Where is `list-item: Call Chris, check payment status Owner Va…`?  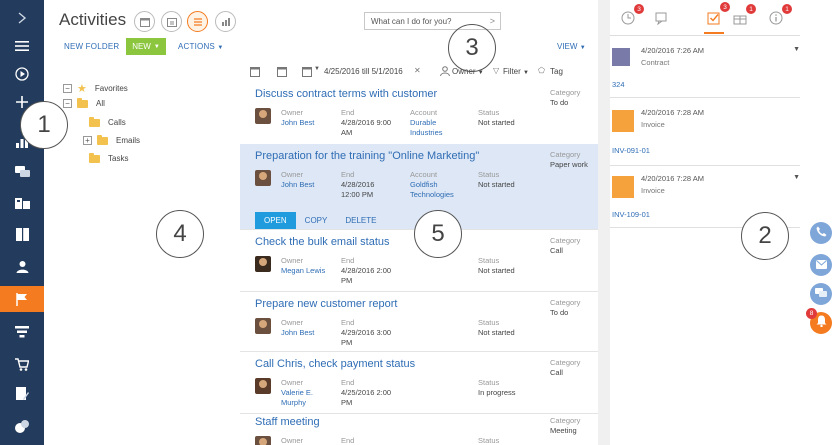
list-item: Call Chris, check payment status Owner Va… is located at coordinates (419, 383).